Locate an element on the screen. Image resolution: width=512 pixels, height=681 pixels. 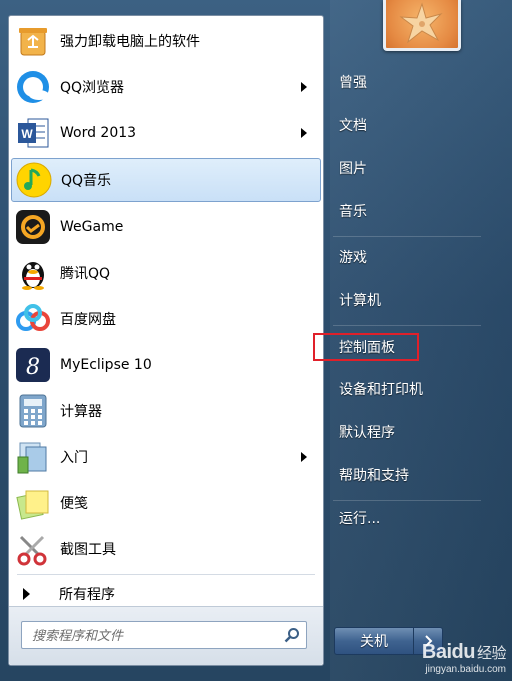
qq-music-icon is located at coordinates (34, 180).